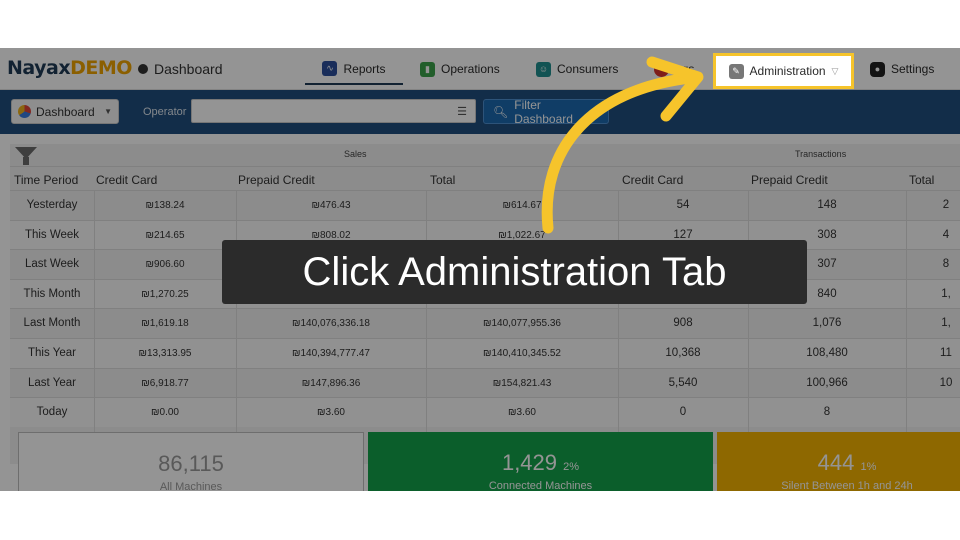 The width and height of the screenshot is (960, 540). What do you see at coordinates (52, 323) in the screenshot?
I see `cell-period: Last Month` at bounding box center [52, 323].